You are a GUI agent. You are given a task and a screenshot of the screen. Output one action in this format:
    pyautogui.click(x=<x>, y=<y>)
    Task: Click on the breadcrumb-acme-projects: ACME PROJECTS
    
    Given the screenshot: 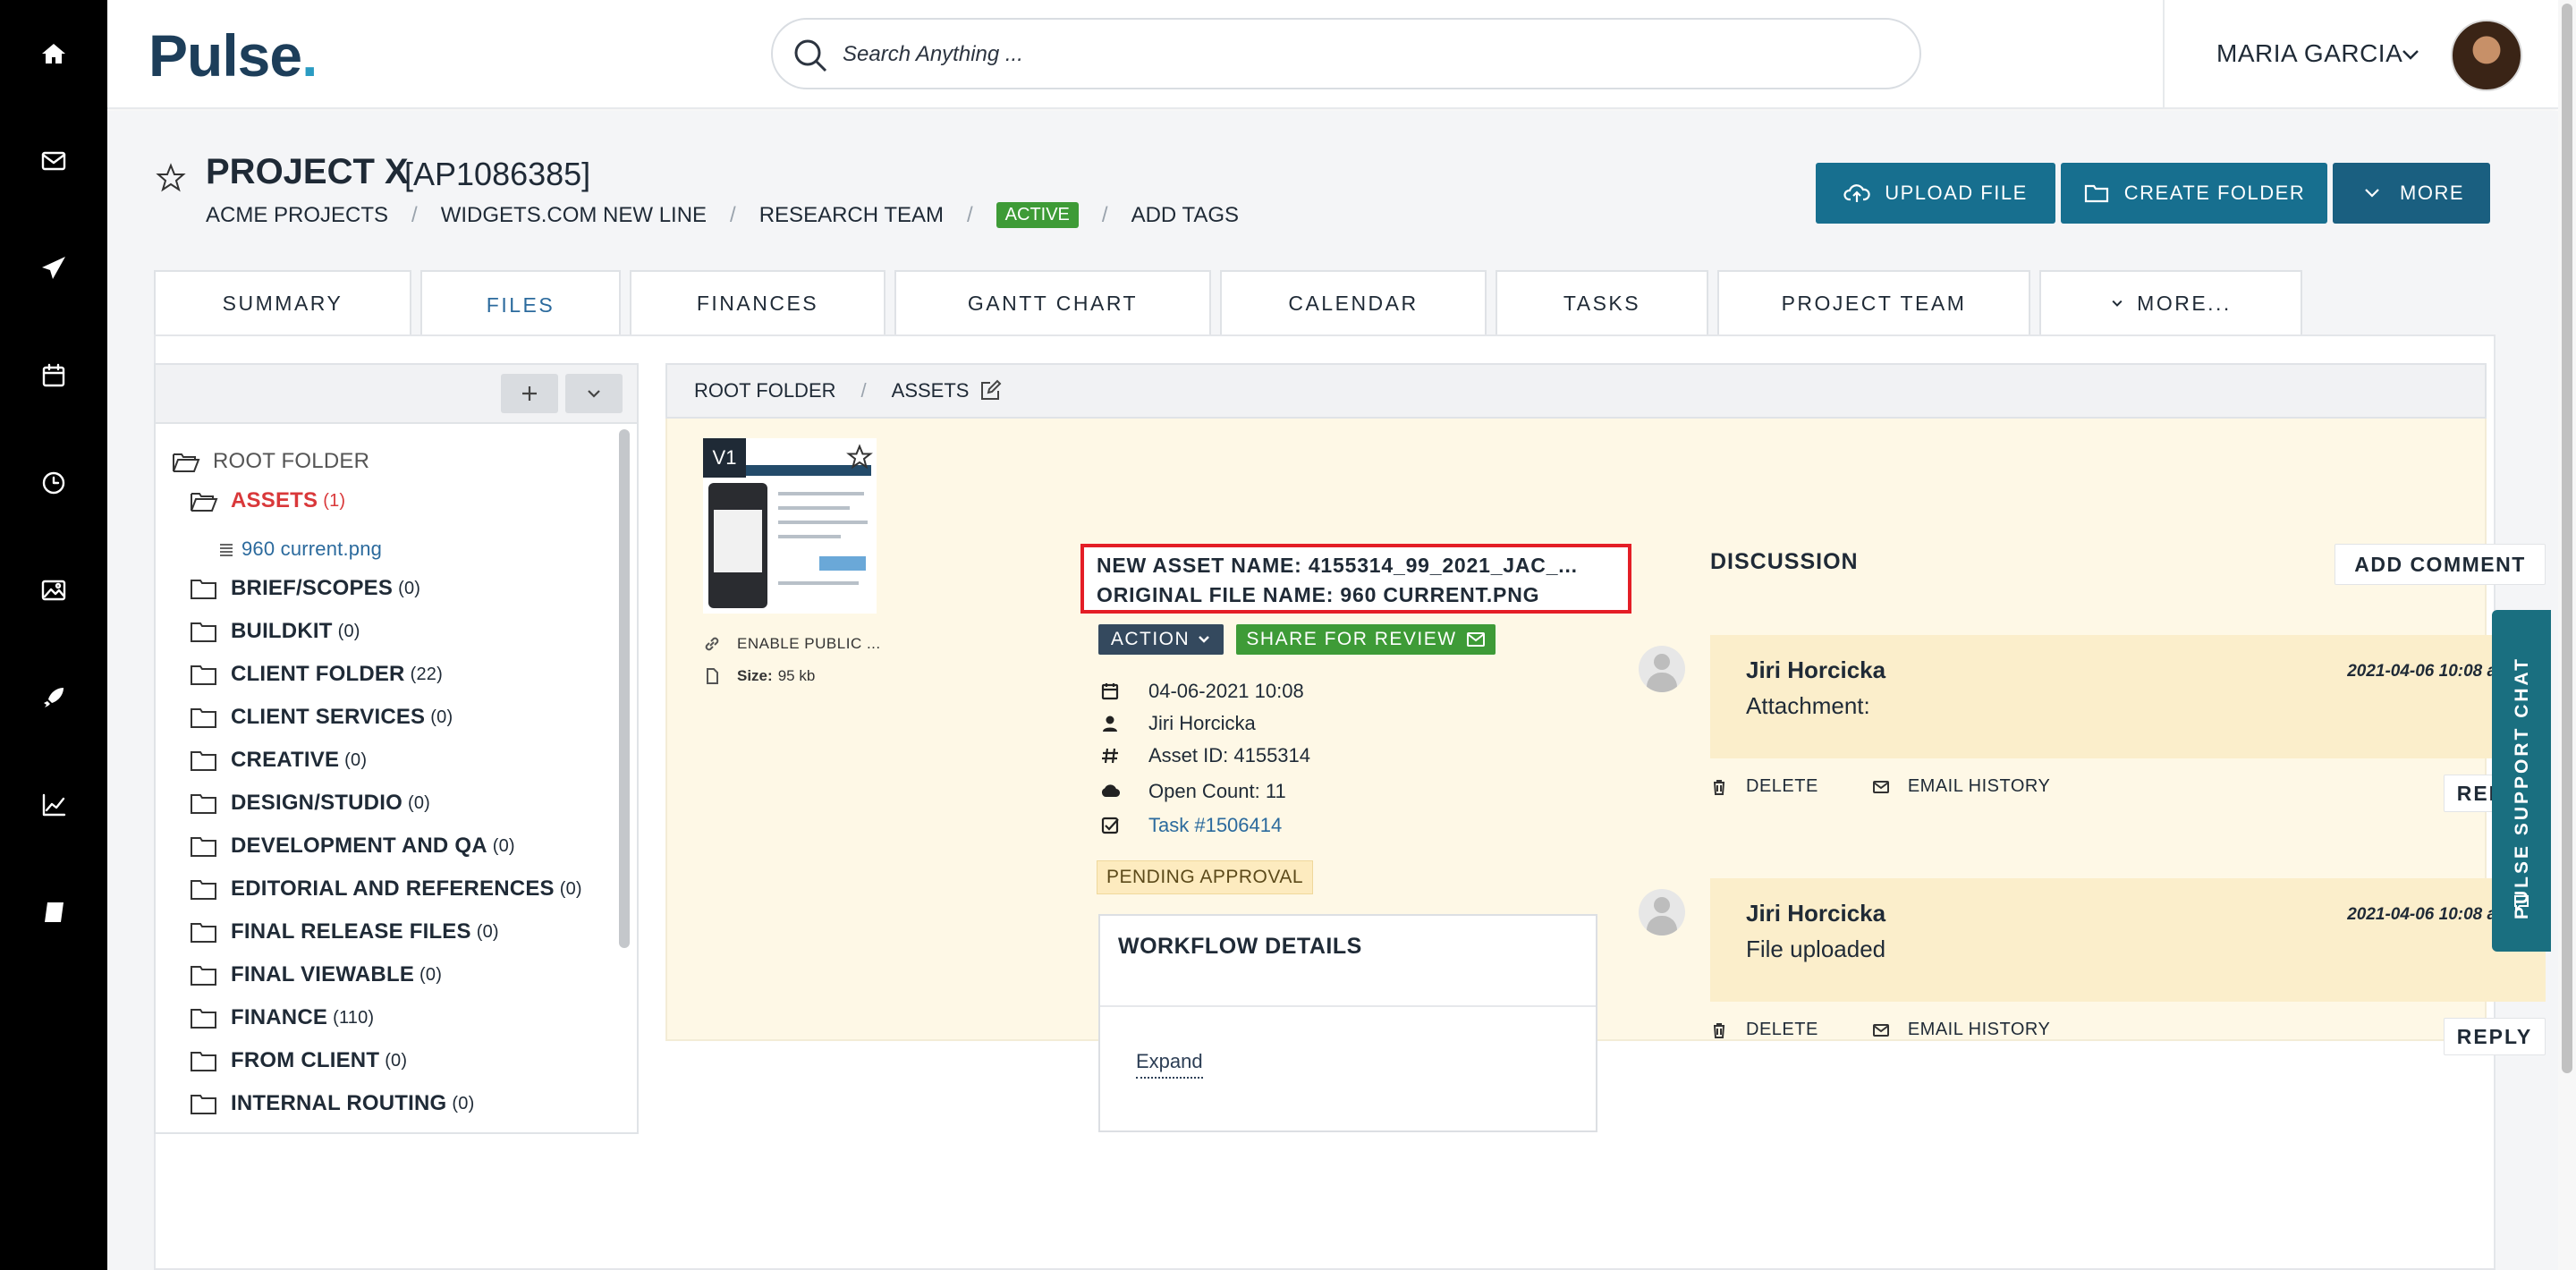 What is the action you would take?
    pyautogui.click(x=297, y=216)
    